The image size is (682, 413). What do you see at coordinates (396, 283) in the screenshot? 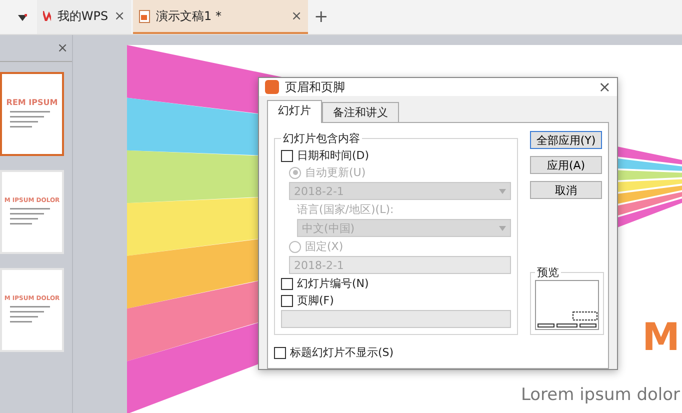
I see `slide-number-option: 幻灯片编号(N)` at bounding box center [396, 283].